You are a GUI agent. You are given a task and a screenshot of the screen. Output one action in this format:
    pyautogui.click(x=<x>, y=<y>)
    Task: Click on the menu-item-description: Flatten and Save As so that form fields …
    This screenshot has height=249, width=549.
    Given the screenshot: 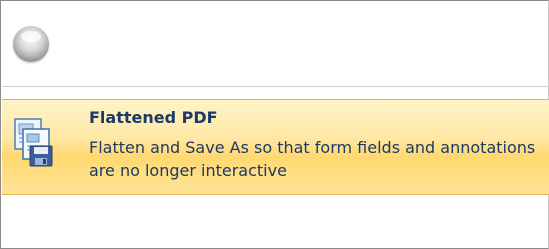 What is the action you would take?
    pyautogui.click(x=312, y=159)
    